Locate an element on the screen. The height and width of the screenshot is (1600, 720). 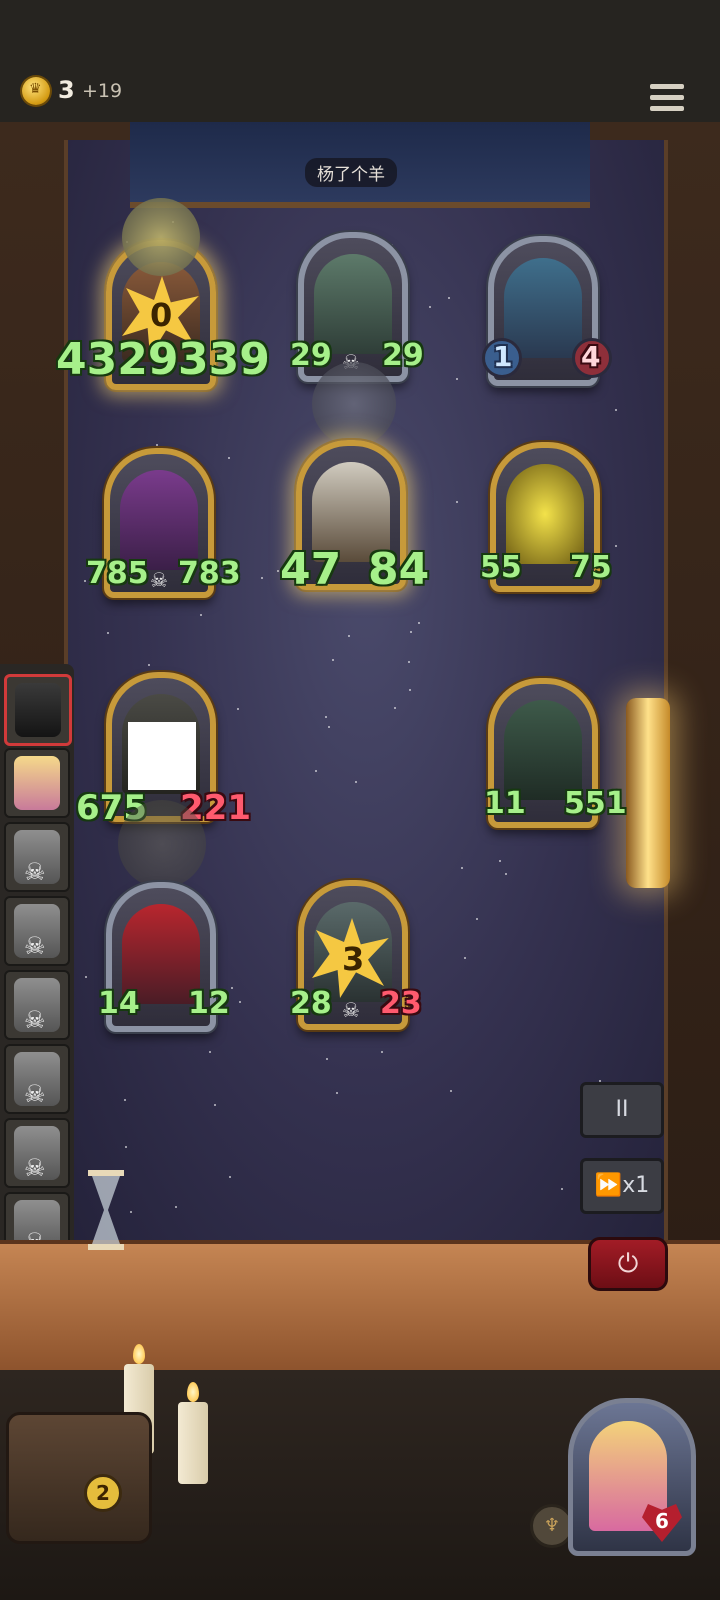
card-health: 551 is located at coordinates (595, 803).